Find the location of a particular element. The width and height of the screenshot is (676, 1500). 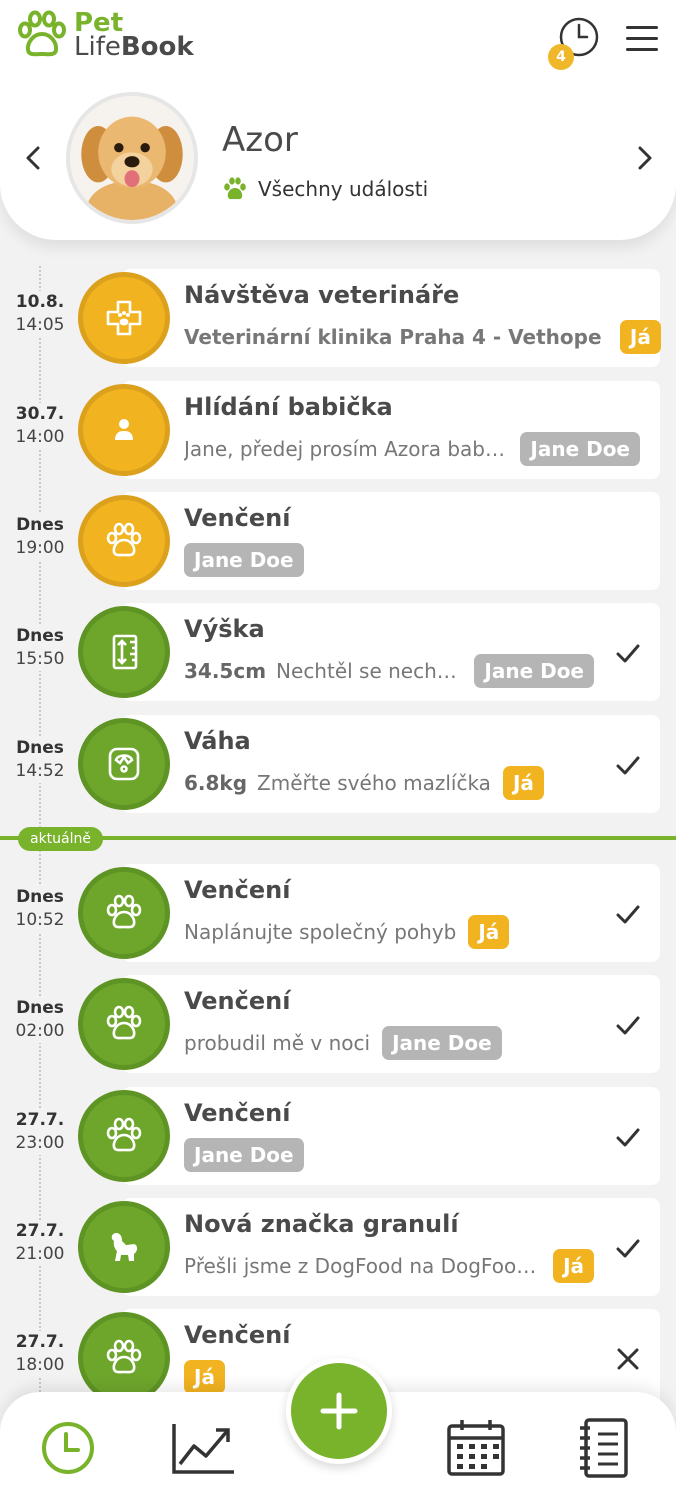

event-note: probudil mě v noci is located at coordinates (277, 1043).